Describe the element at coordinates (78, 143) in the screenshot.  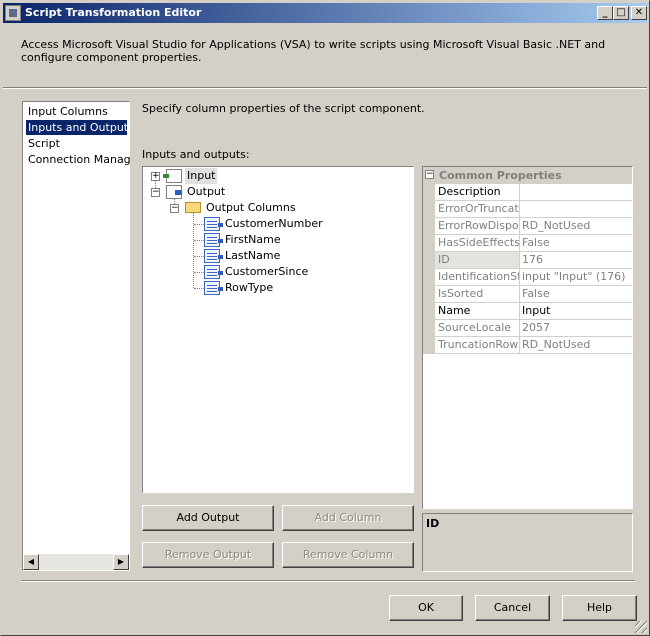
I see `nav-item-script: Script` at that location.